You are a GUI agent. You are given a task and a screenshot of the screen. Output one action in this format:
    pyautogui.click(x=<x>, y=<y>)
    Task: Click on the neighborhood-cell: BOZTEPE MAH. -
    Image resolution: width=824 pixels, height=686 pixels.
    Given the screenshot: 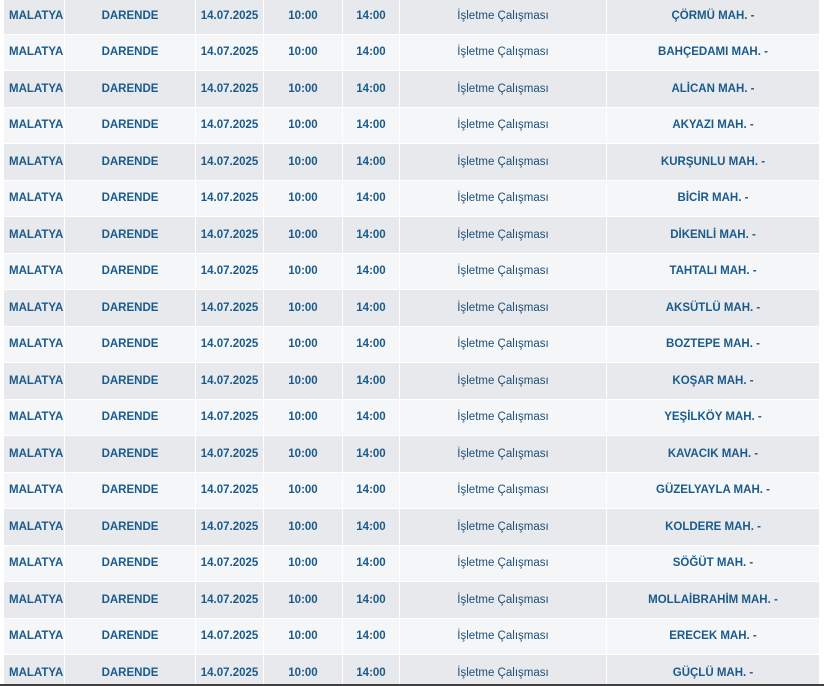 What is the action you would take?
    pyautogui.click(x=713, y=344)
    